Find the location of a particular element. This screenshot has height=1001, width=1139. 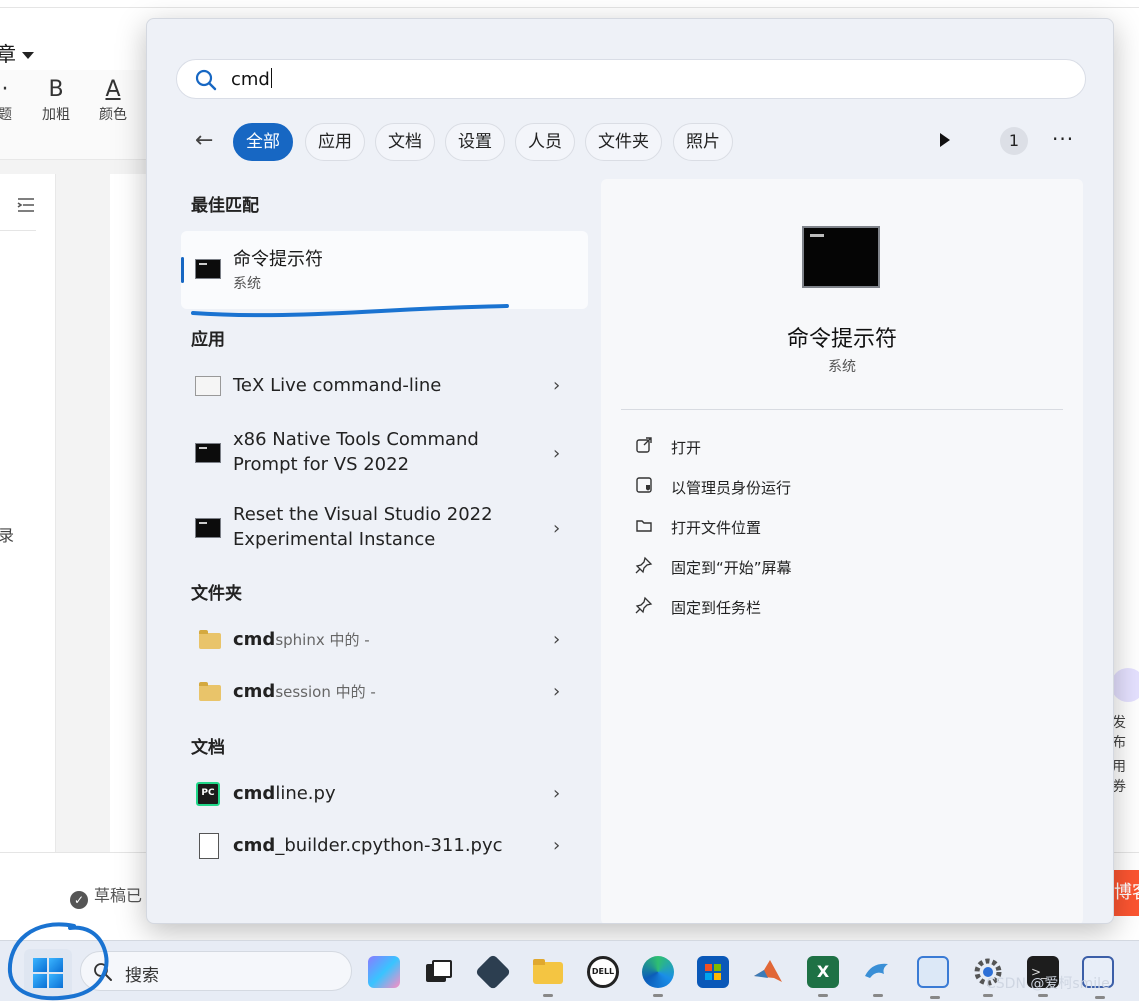

search-icon is located at coordinates (206, 80).